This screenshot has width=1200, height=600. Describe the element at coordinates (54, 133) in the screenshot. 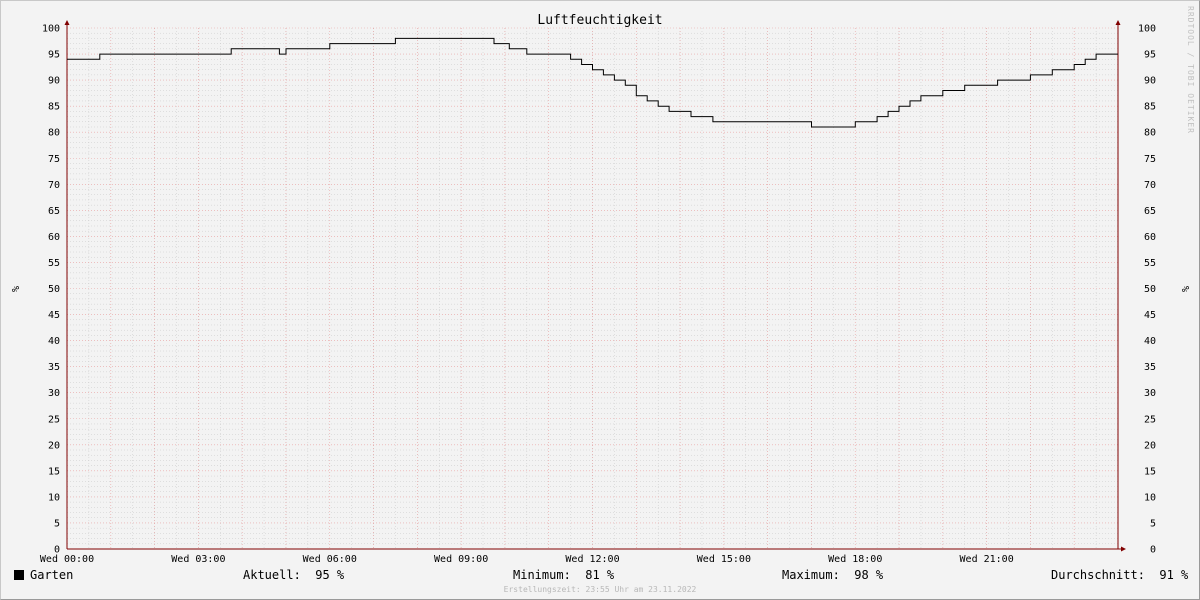

I see `y-tick-label-left: 80` at that location.